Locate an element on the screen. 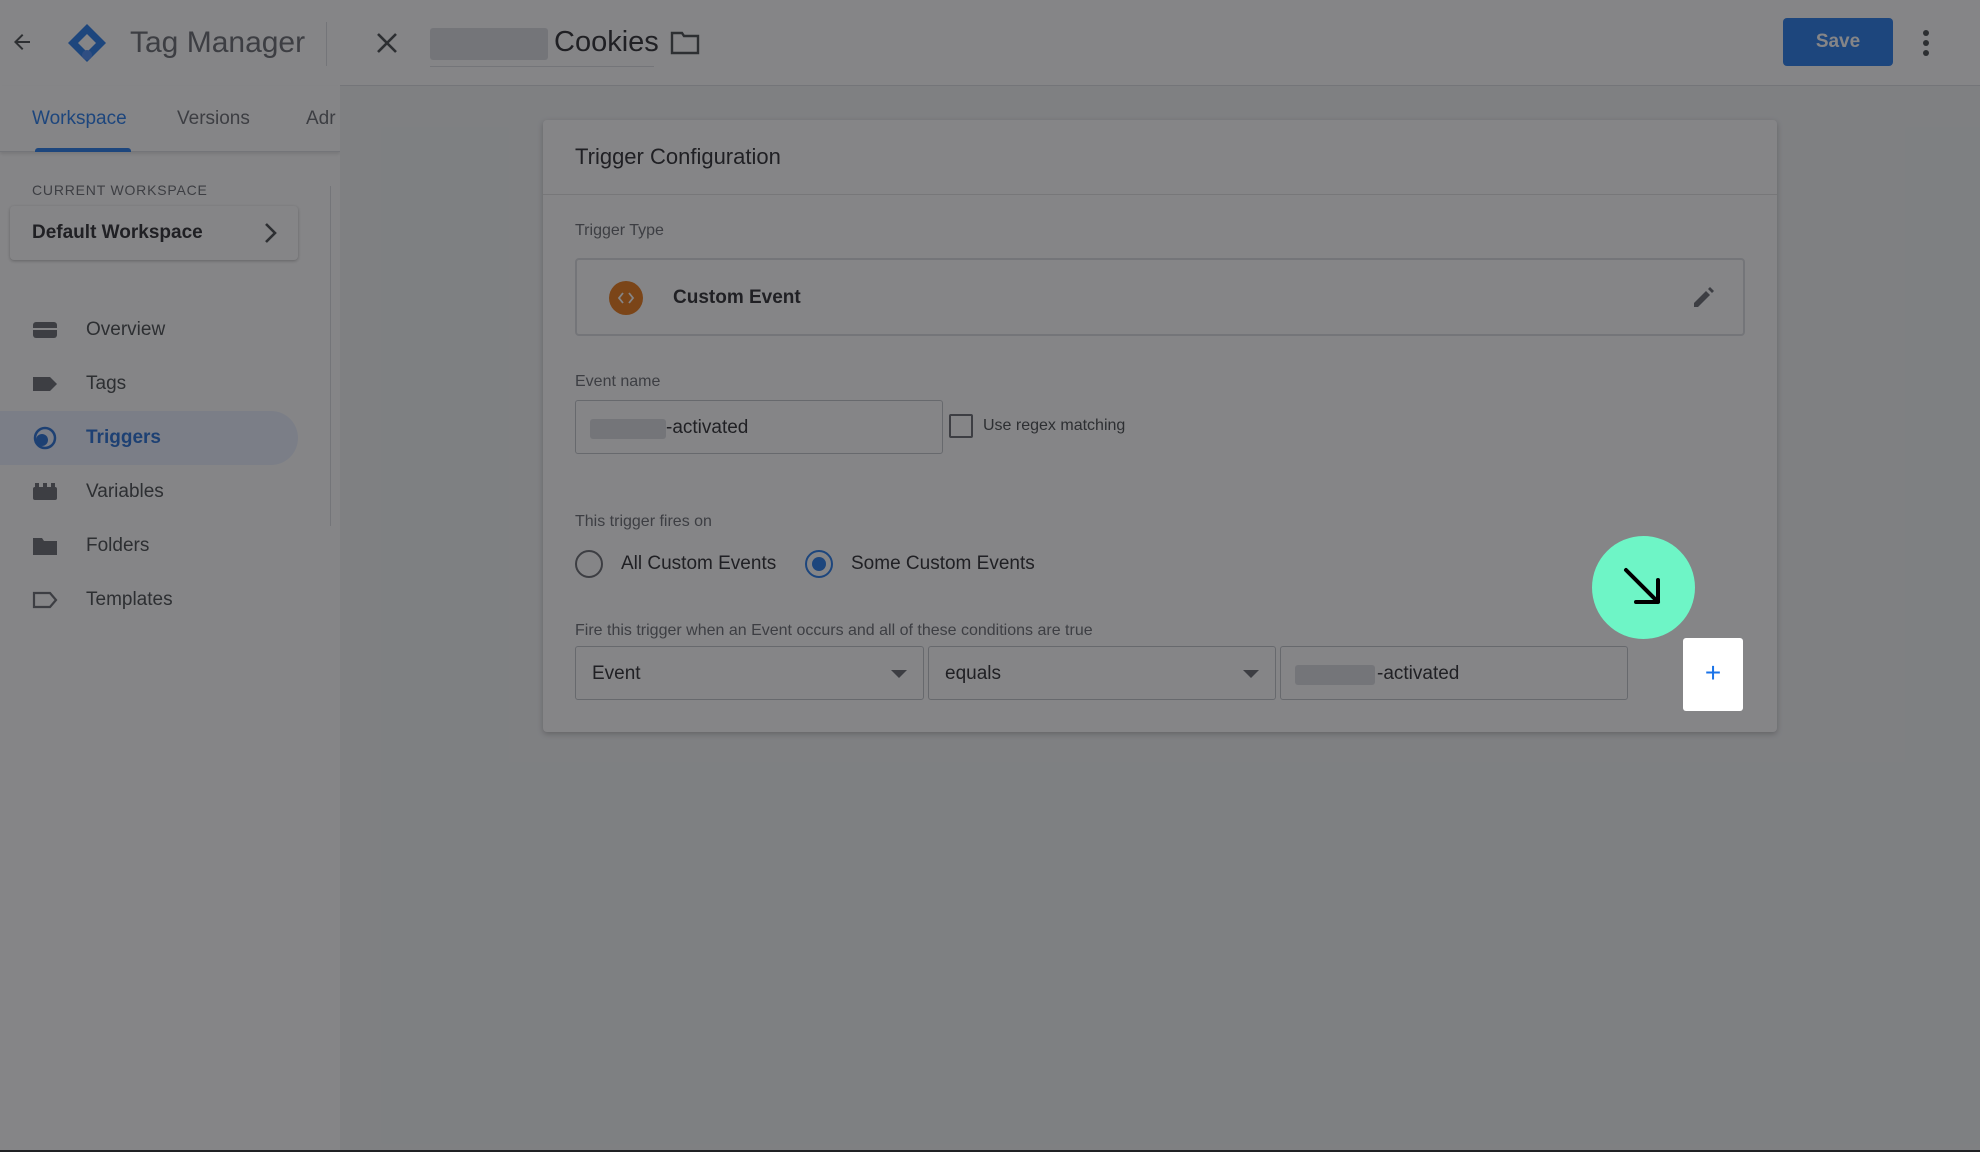  tab-versions: Versions is located at coordinates (213, 119).